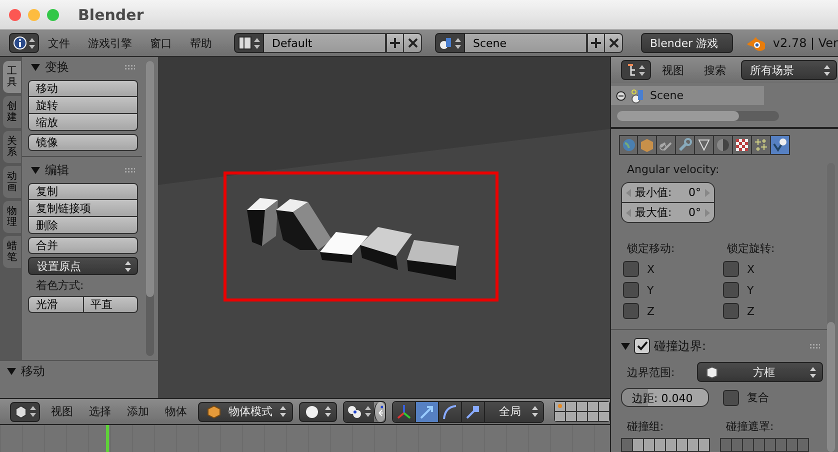 This screenshot has height=452, width=838. I want to click on render-engine-dropdown: Blender 游戏, so click(687, 43).